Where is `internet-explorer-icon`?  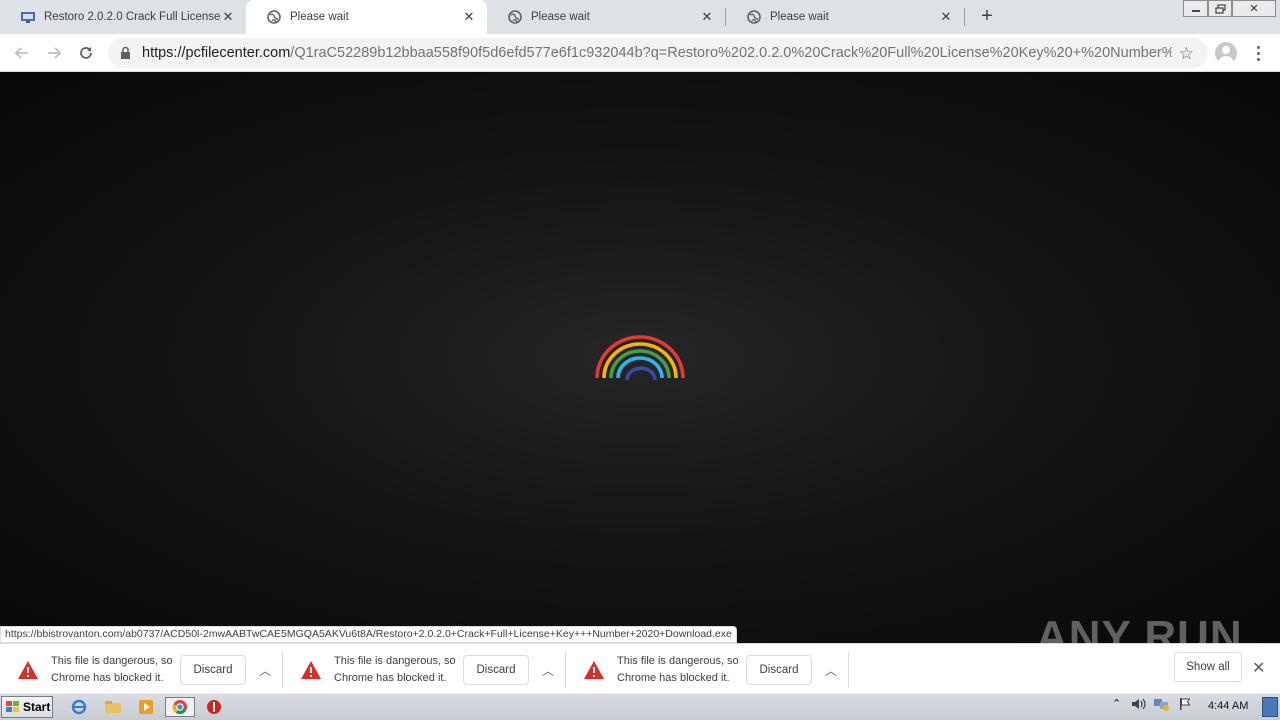
internet-explorer-icon is located at coordinates (79, 707).